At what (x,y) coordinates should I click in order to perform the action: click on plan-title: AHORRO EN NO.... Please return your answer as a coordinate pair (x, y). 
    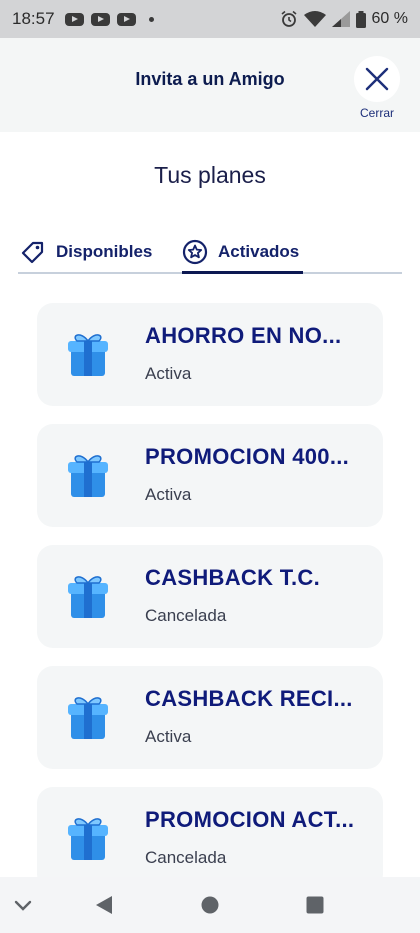
    Looking at the image, I should click on (243, 335).